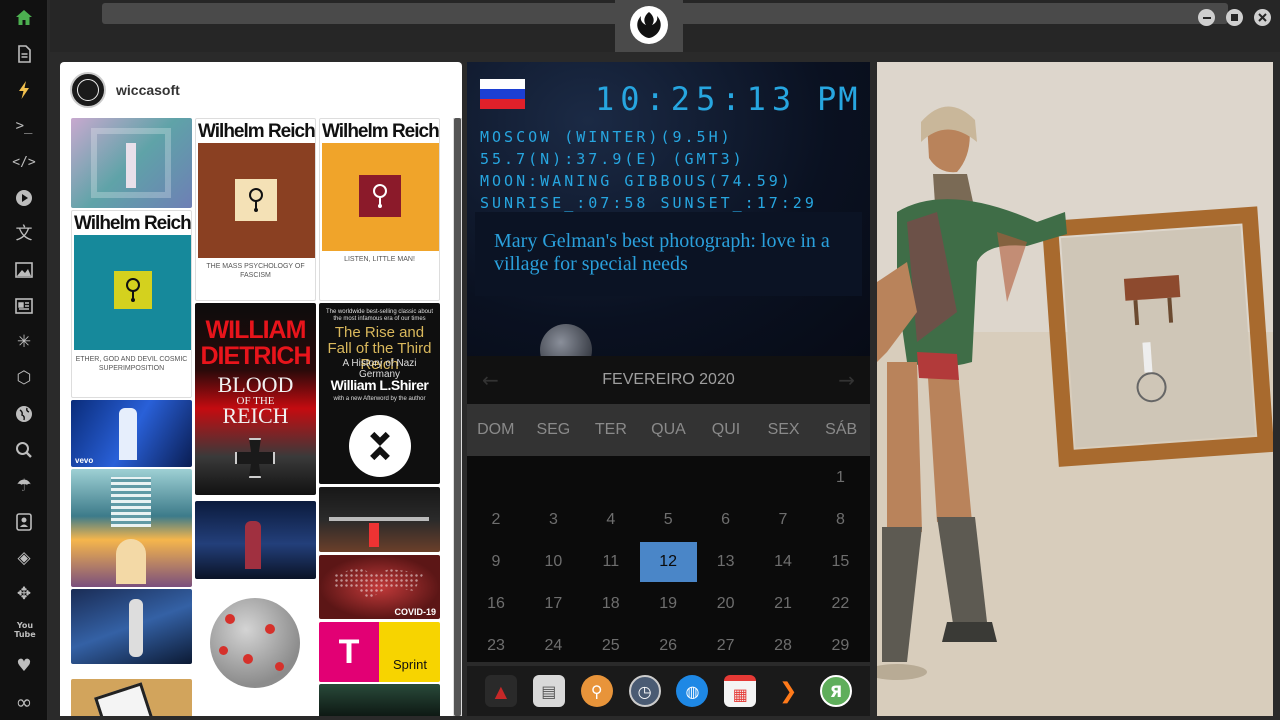 The width and height of the screenshot is (1280, 720). I want to click on document-icon, so click(24, 54).